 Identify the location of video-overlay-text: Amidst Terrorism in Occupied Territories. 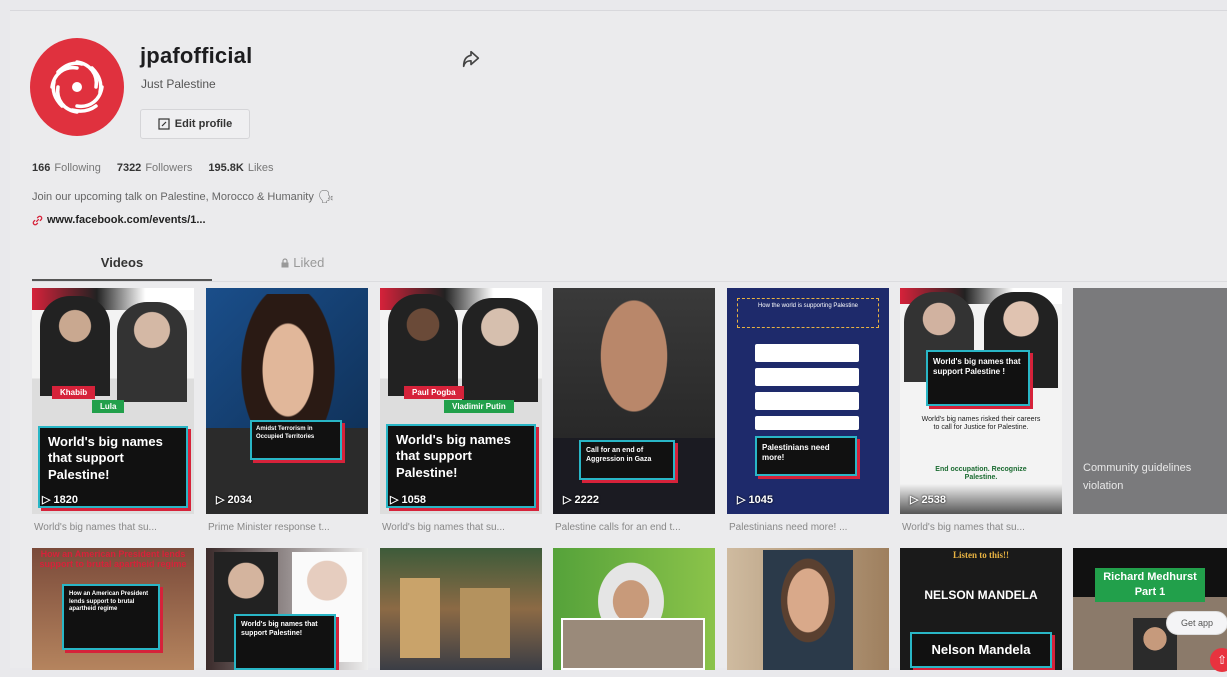
(296, 440).